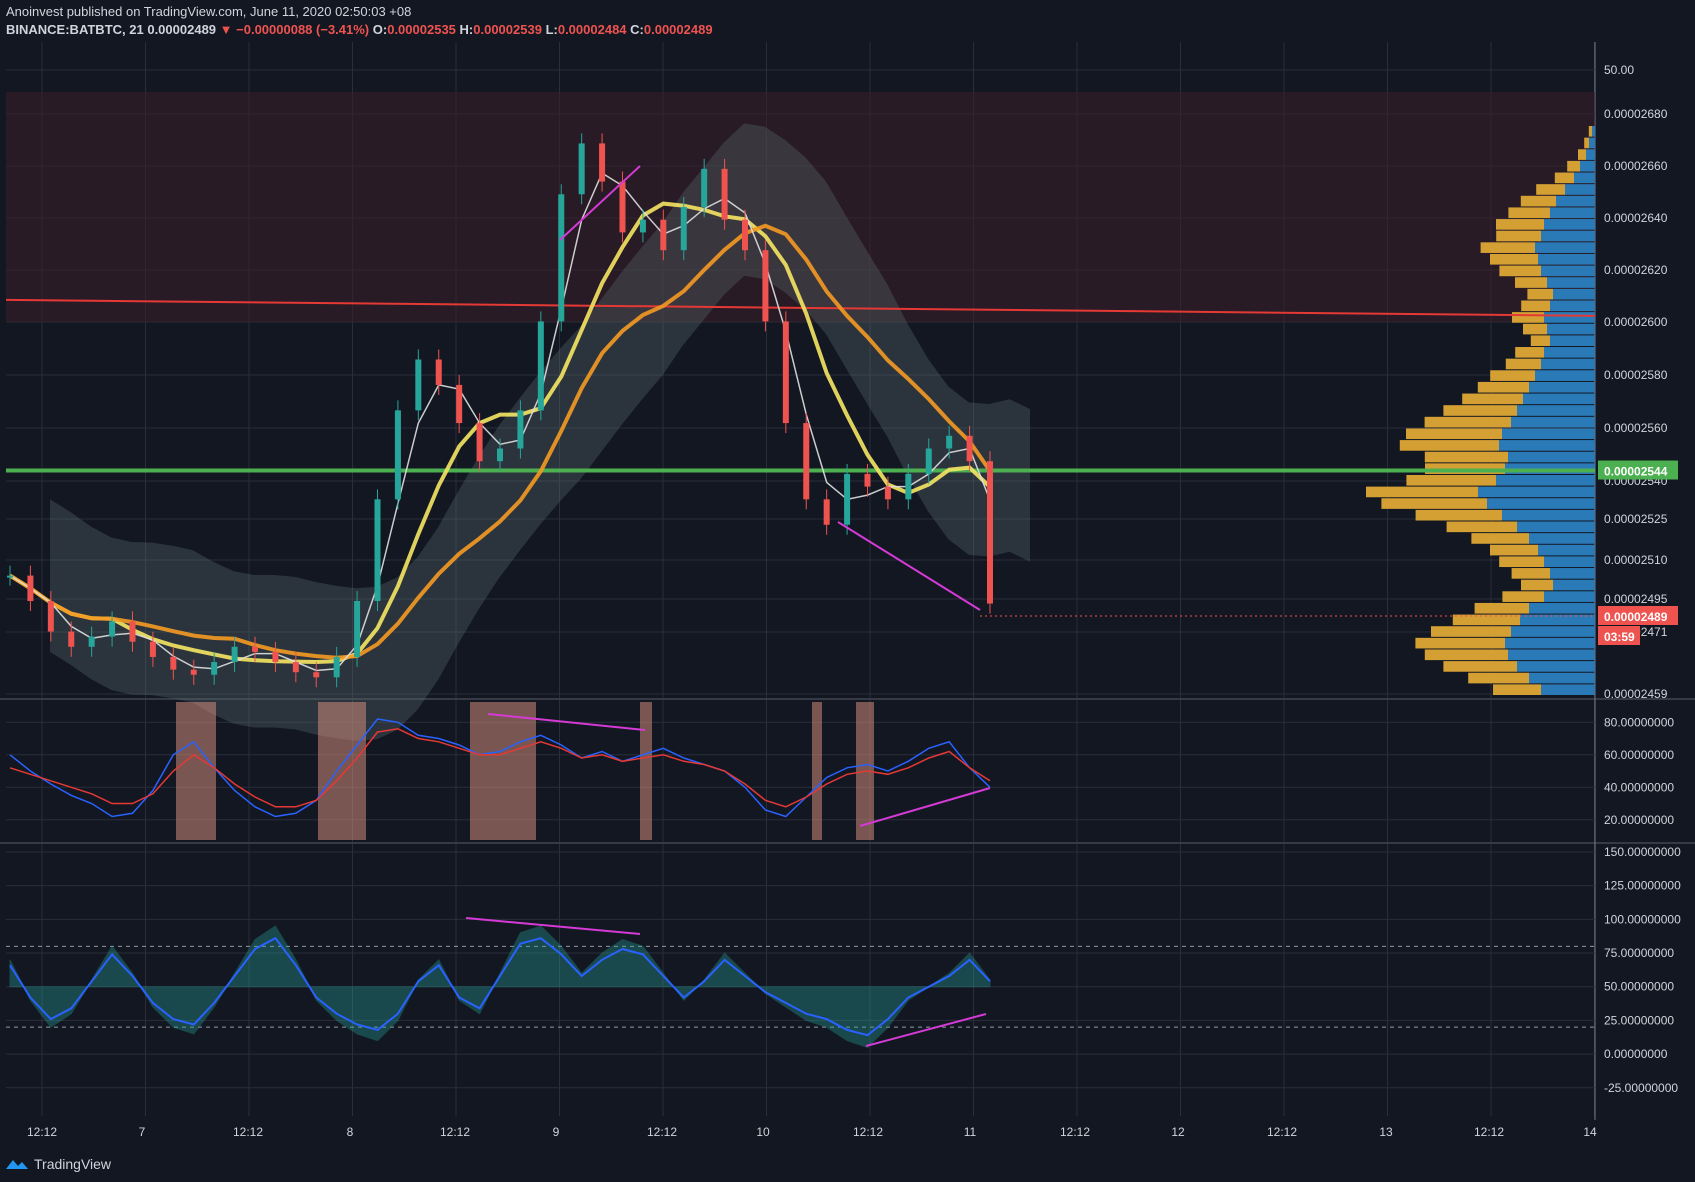  What do you see at coordinates (1636, 428) in the screenshot?
I see `price-tick-label: 0.00002560` at bounding box center [1636, 428].